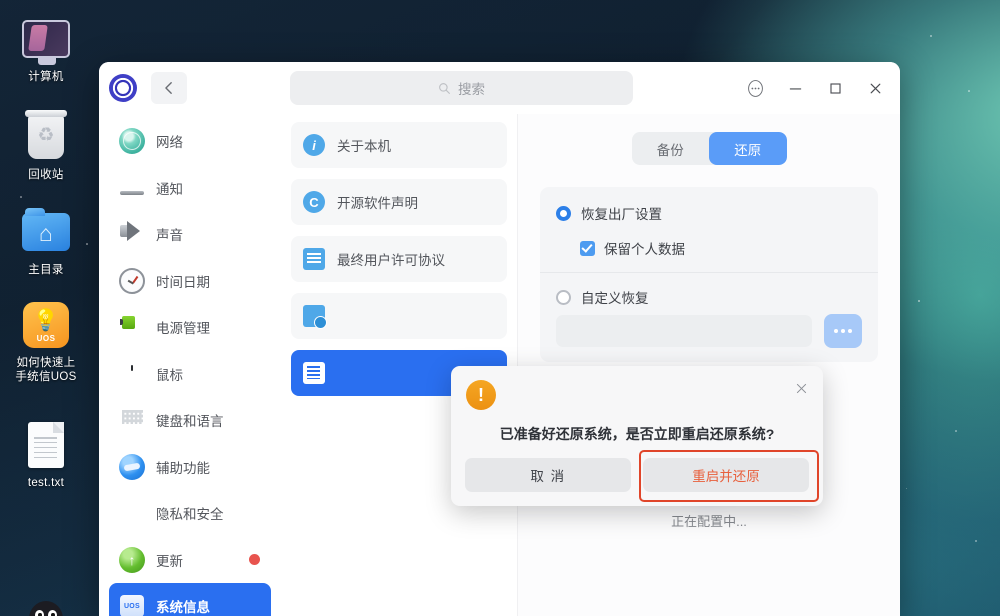 This screenshot has width=1000, height=616. I want to click on submenu-item-label: 最终用户许可协议, so click(391, 260).